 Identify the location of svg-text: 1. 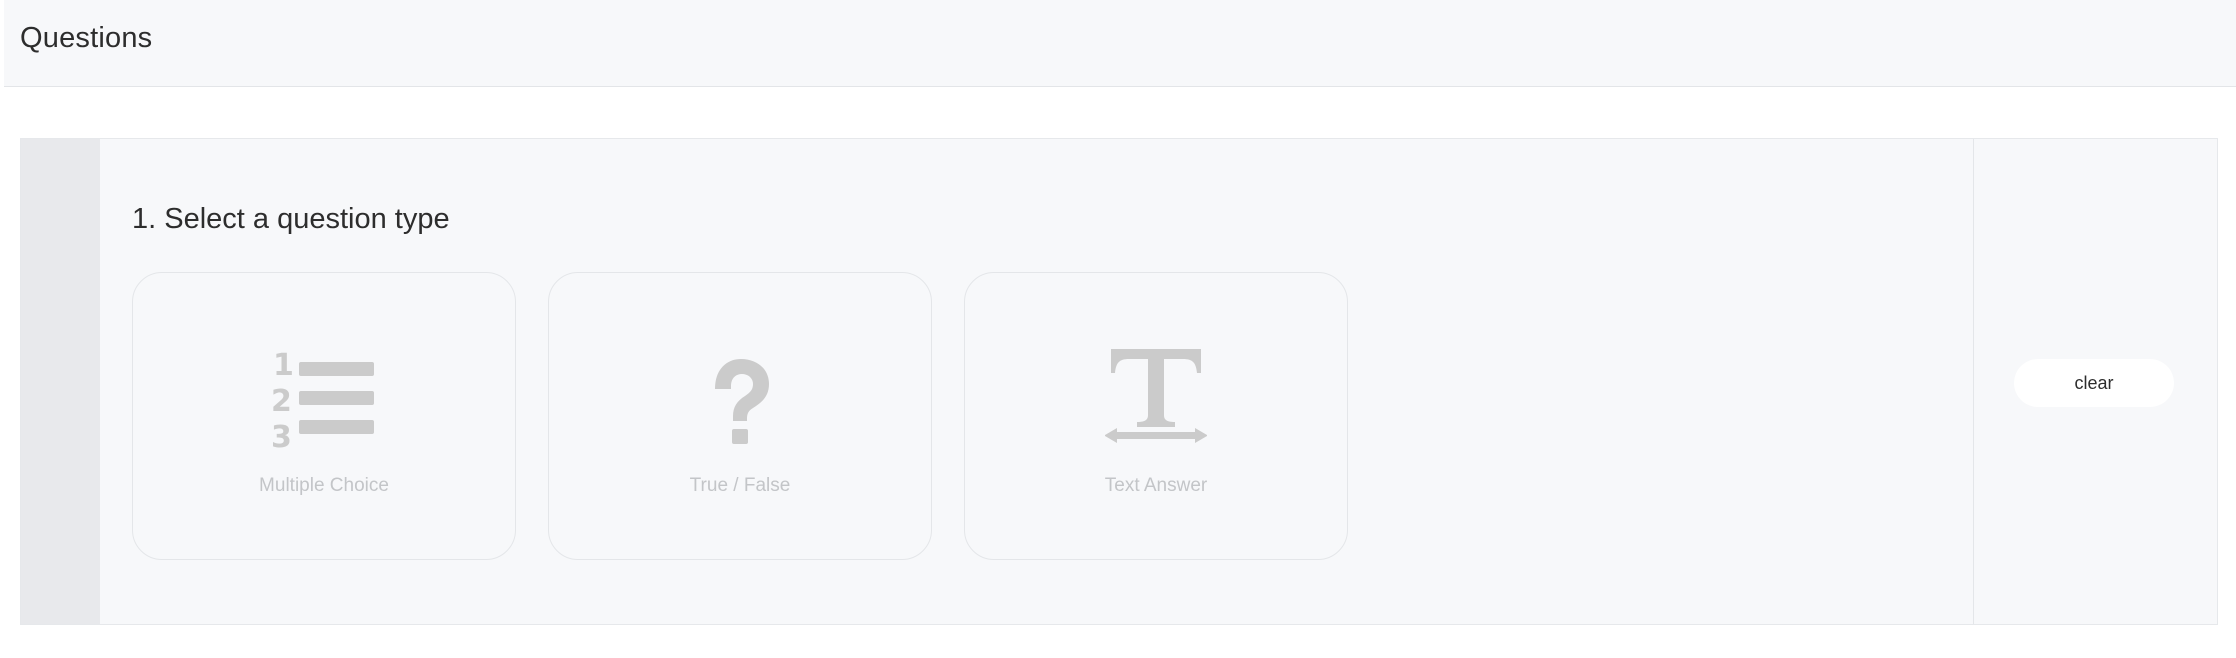
(283, 365).